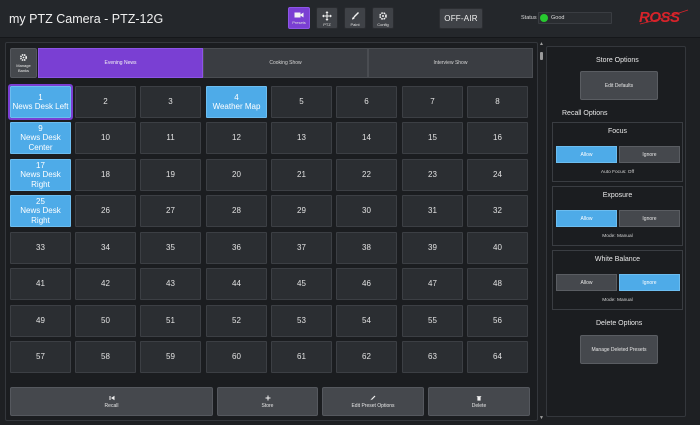 This screenshot has width=700, height=425. I want to click on preset-button-1: 1 News Desk Left, so click(40, 102).